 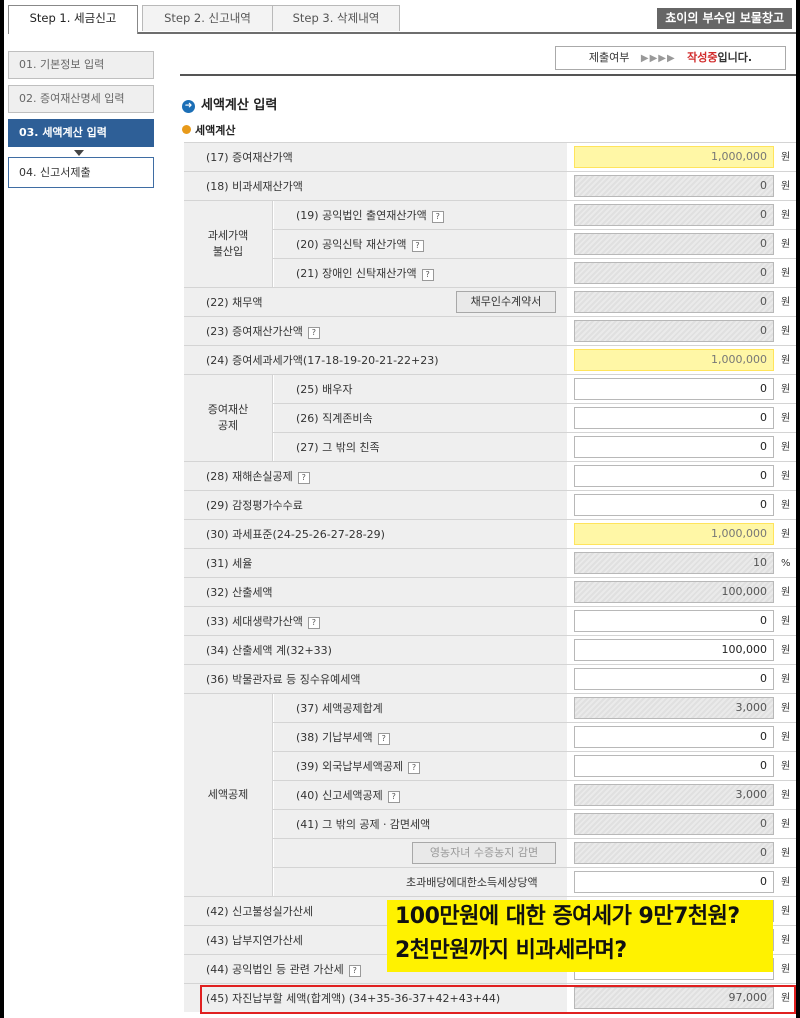 I want to click on row-label: (43) 납부지연가산세, so click(x=254, y=940).